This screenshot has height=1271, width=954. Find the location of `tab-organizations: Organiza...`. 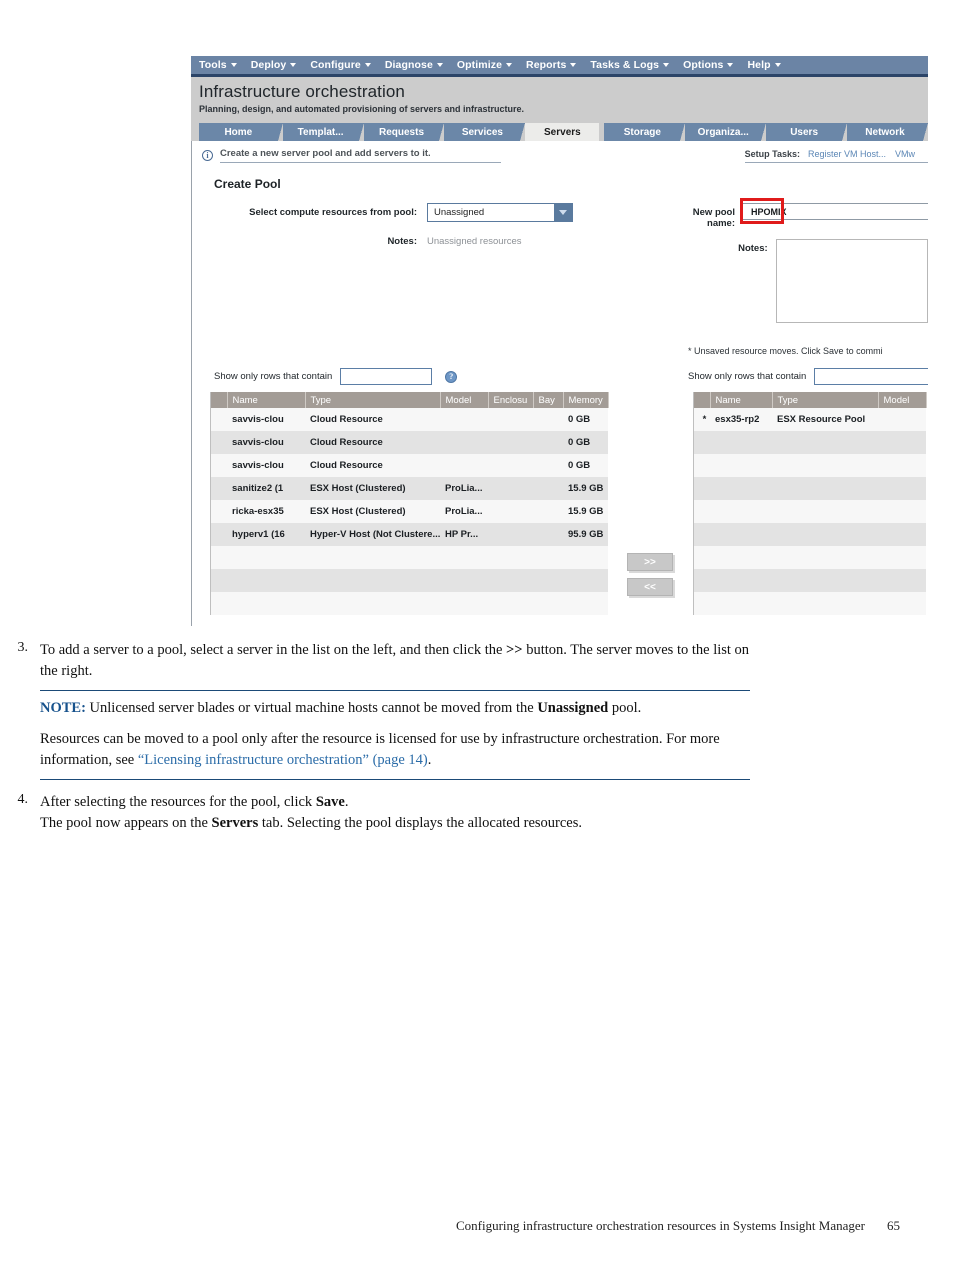

tab-organizations: Organiza... is located at coordinates (726, 132).